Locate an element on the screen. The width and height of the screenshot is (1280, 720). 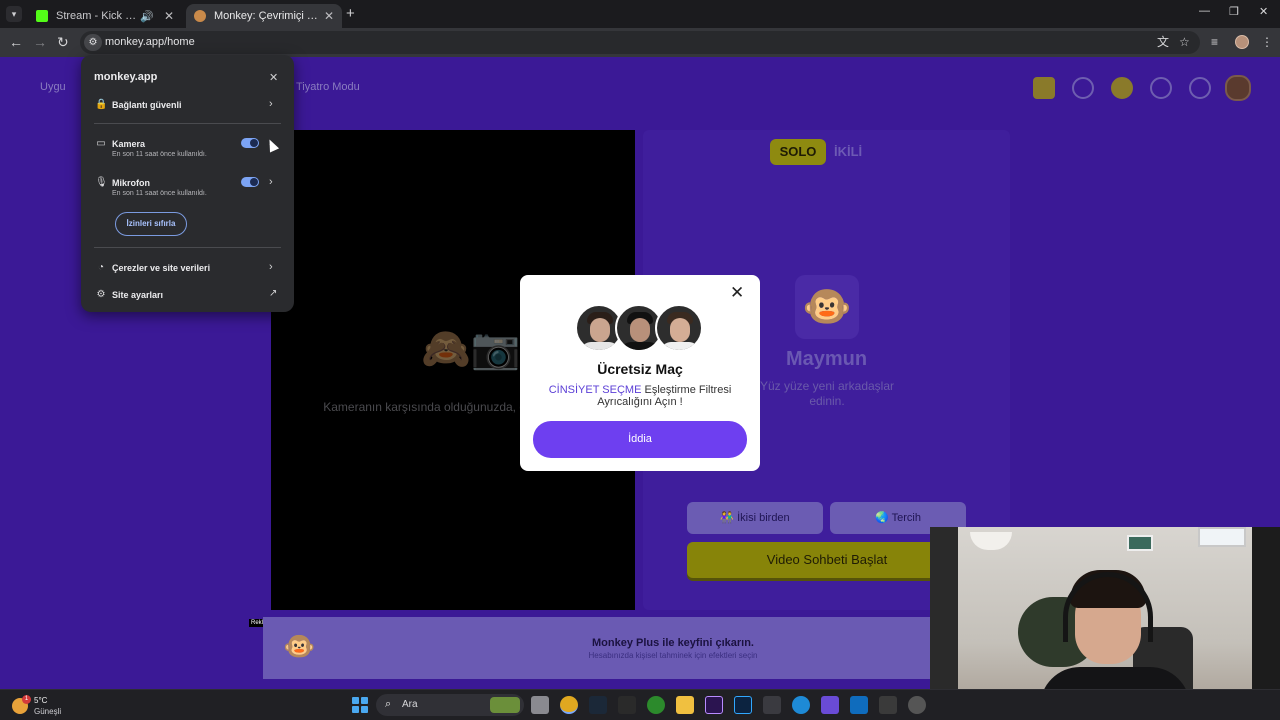
chat-icon is located at coordinates (1200, 88).